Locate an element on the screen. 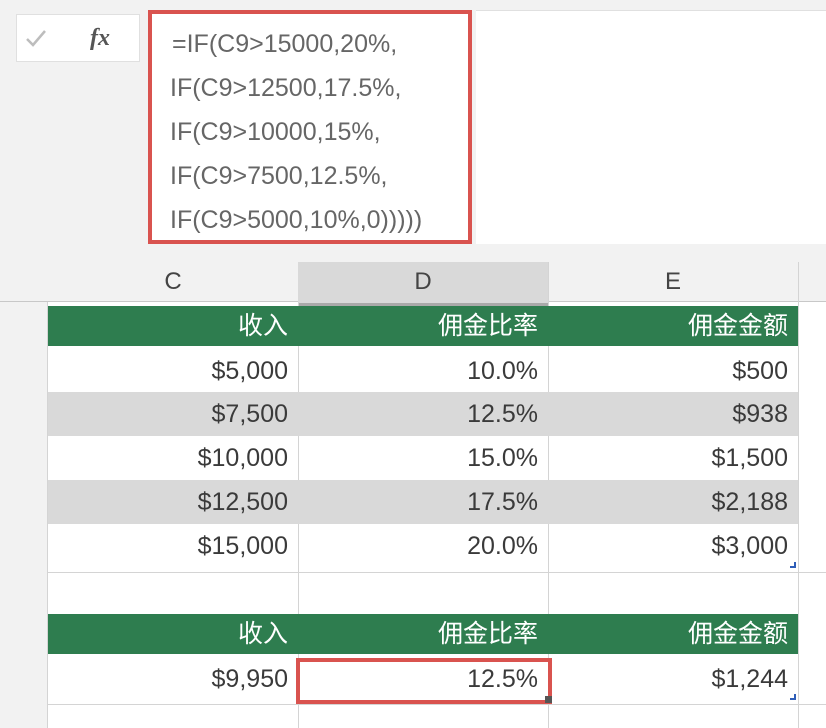 This screenshot has width=826, height=728. table-cell: 17.5% is located at coordinates (423, 502).